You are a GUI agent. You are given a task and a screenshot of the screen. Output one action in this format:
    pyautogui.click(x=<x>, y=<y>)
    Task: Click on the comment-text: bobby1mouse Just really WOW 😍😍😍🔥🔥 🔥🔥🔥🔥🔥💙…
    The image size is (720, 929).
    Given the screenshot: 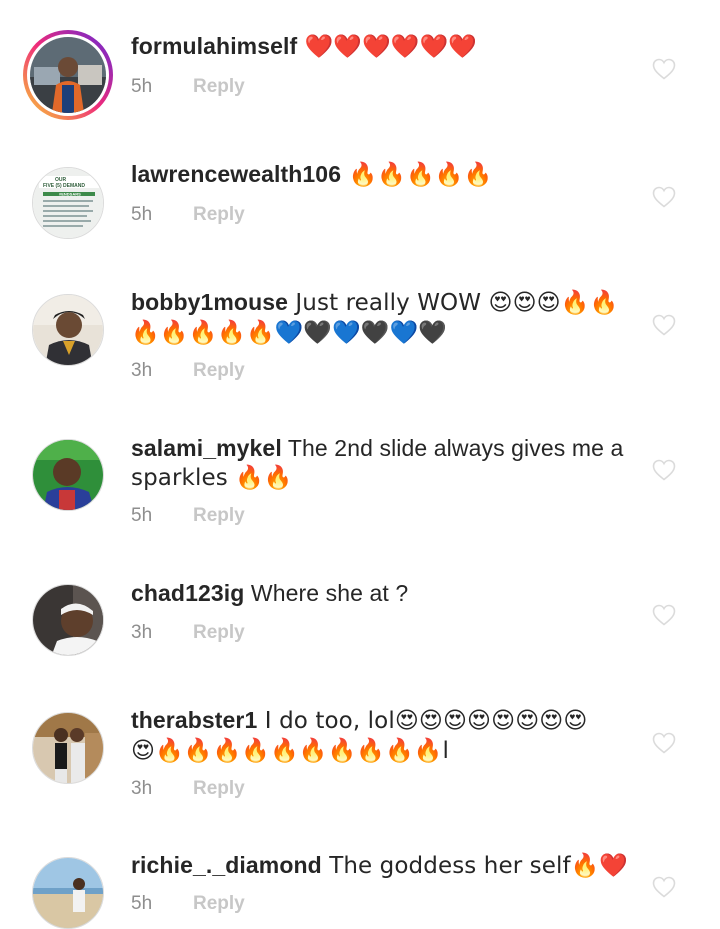 What is the action you would take?
    pyautogui.click(x=381, y=318)
    